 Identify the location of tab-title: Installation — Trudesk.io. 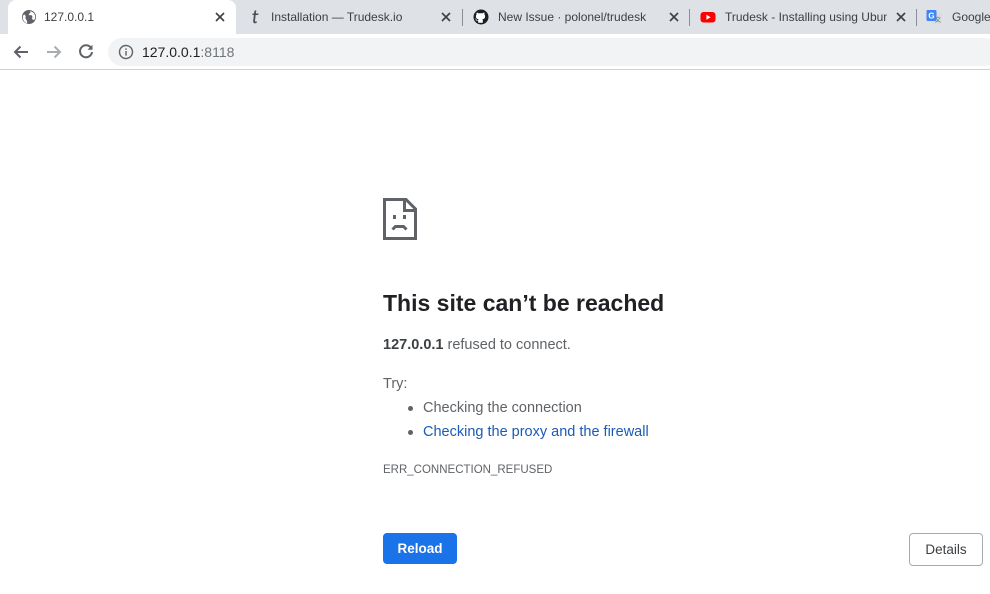
(337, 17).